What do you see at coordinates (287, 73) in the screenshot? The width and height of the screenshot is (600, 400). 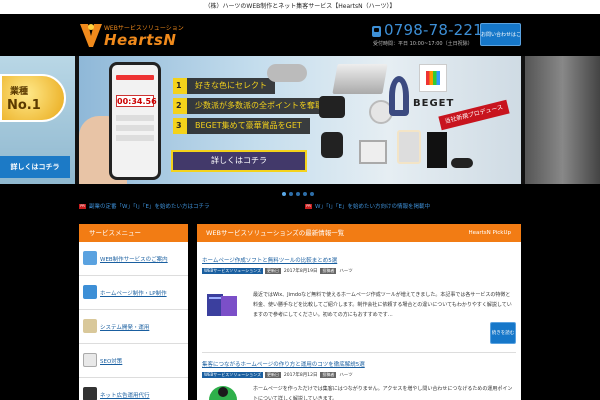 I see `beauty-roller-image` at bounding box center [287, 73].